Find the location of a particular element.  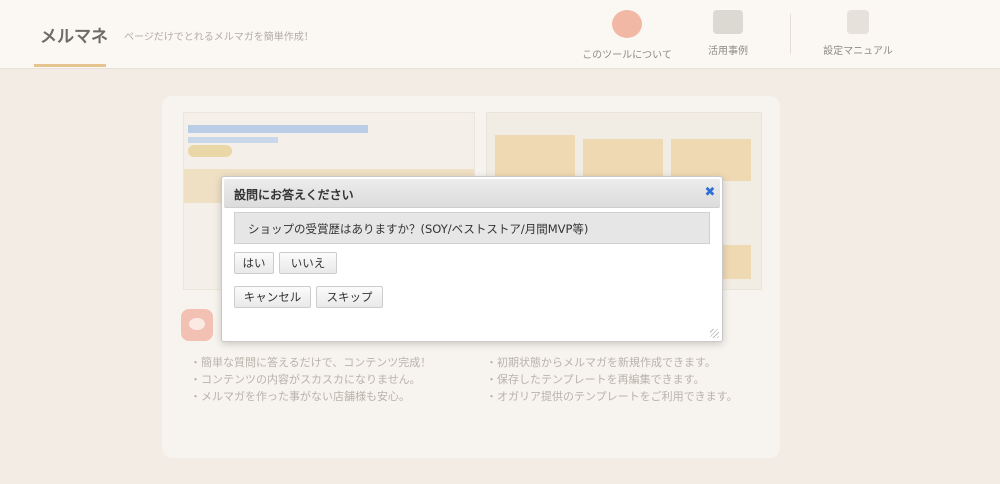

book-icon is located at coordinates (858, 22).